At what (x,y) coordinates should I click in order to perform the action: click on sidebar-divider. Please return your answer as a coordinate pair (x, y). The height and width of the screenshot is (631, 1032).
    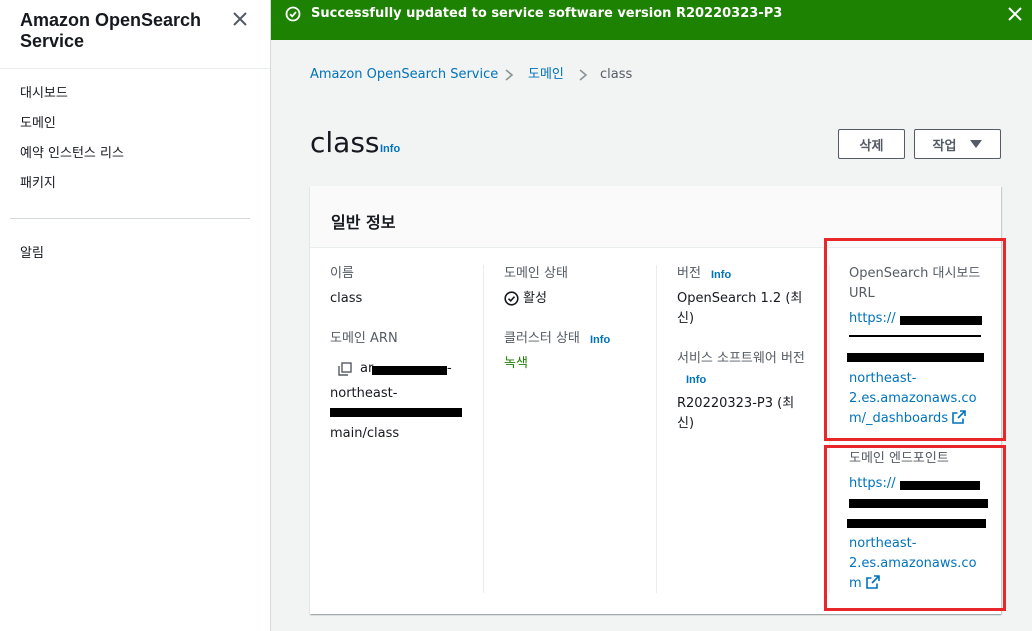
    Looking at the image, I should click on (130, 218).